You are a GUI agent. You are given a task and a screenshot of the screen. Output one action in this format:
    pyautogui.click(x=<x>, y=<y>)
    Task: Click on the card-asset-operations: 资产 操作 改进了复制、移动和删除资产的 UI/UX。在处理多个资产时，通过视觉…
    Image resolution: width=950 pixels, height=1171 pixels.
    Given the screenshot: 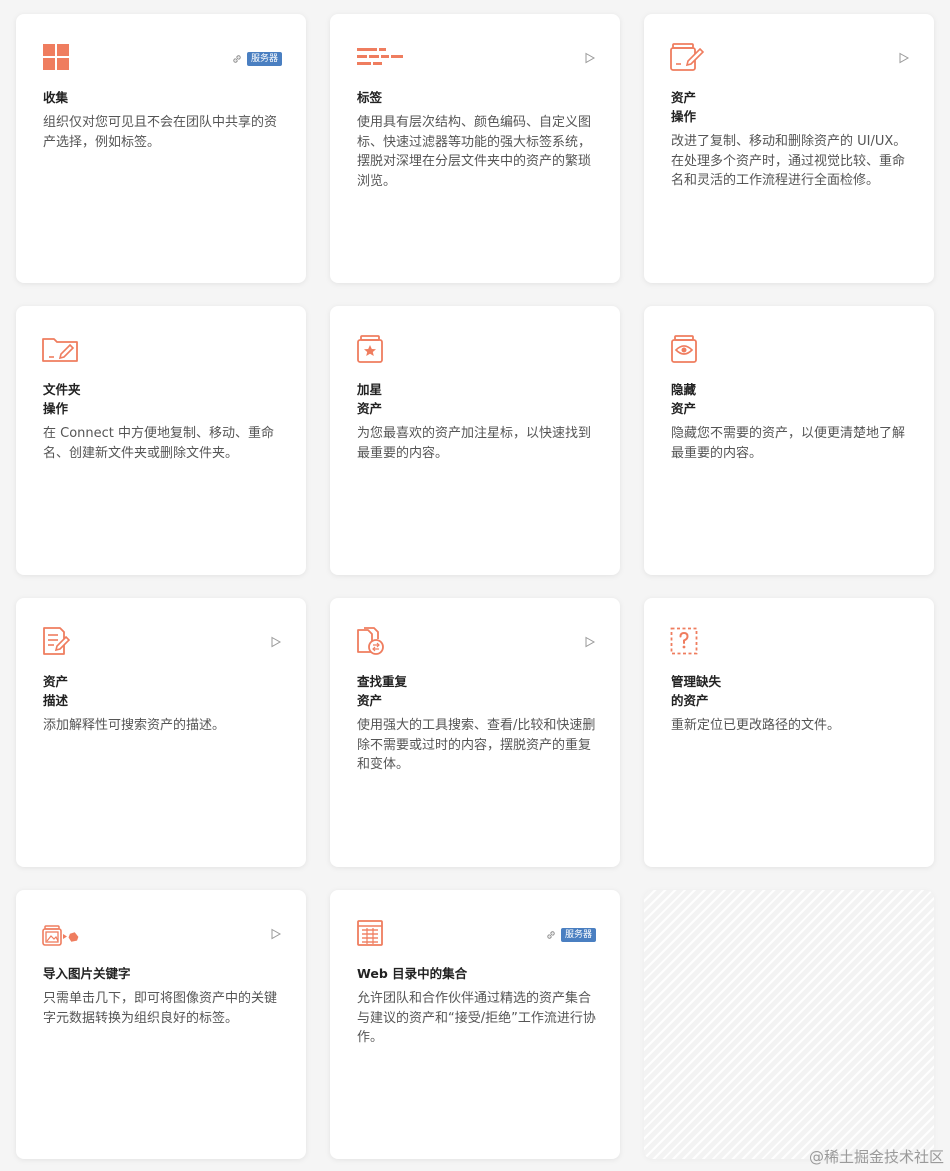 What is the action you would take?
    pyautogui.click(x=789, y=148)
    